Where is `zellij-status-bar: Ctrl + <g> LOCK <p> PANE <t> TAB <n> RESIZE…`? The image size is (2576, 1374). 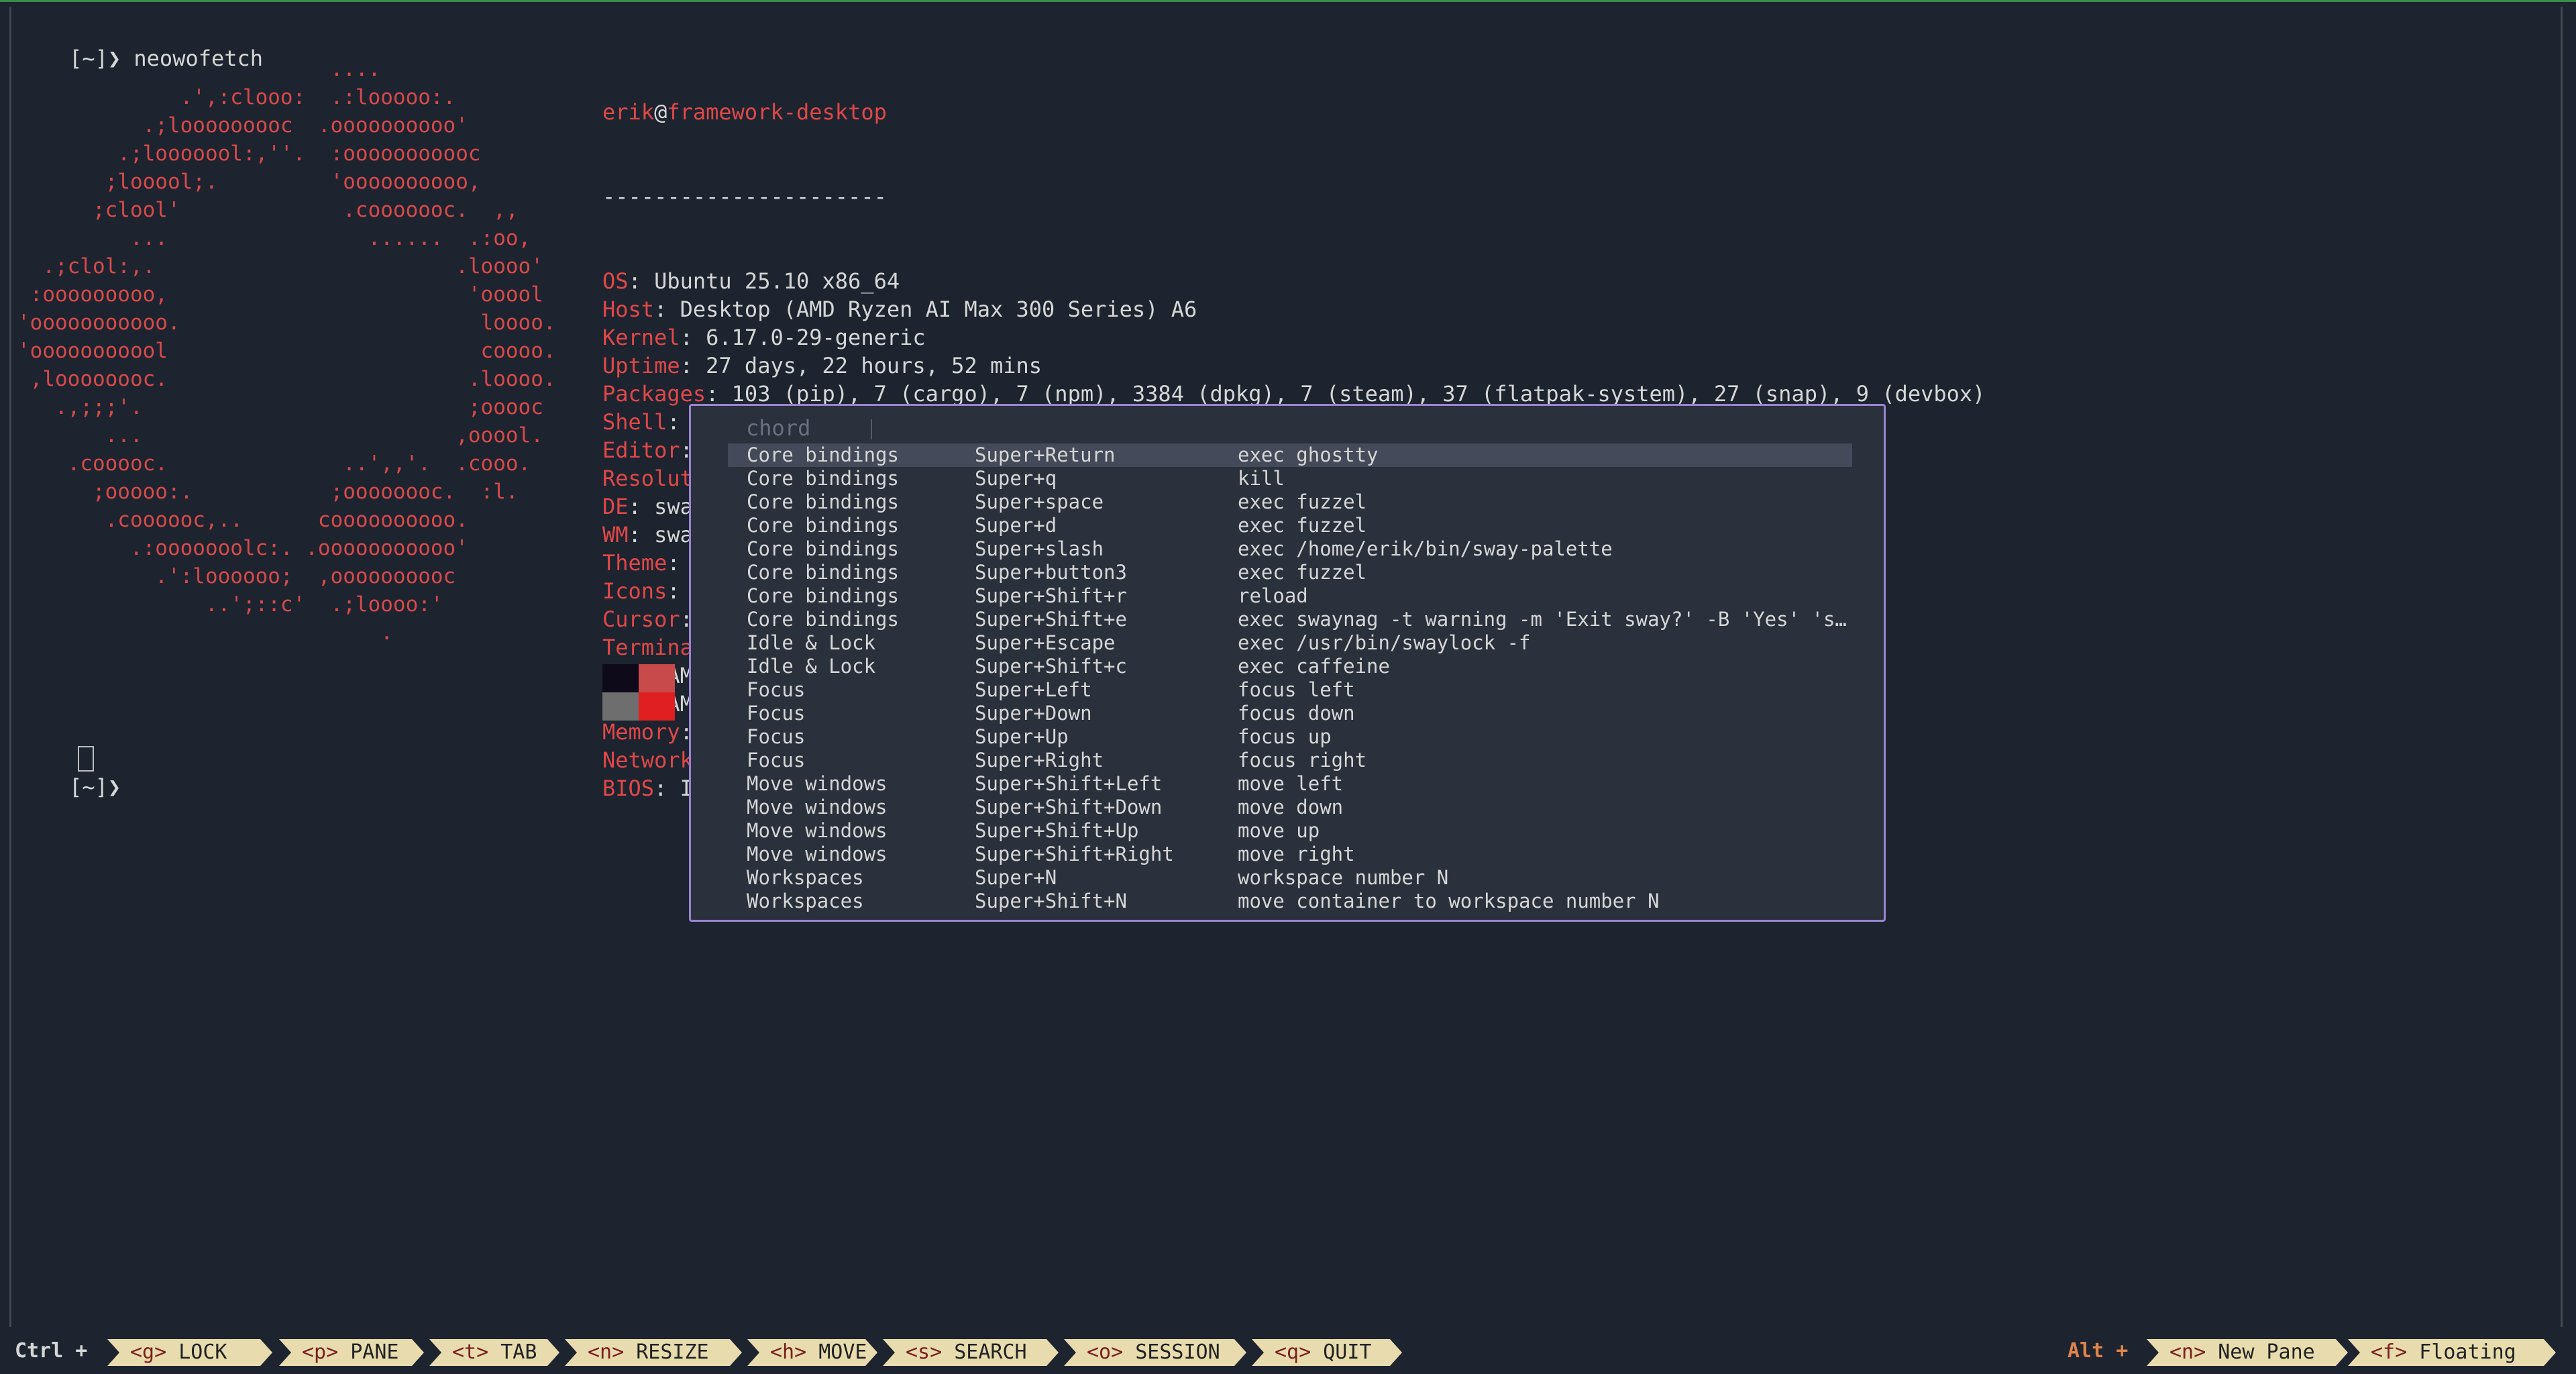 zellij-status-bar: Ctrl + <g> LOCK <p> PANE <t> TAB <n> RESIZE… is located at coordinates (1288, 1351).